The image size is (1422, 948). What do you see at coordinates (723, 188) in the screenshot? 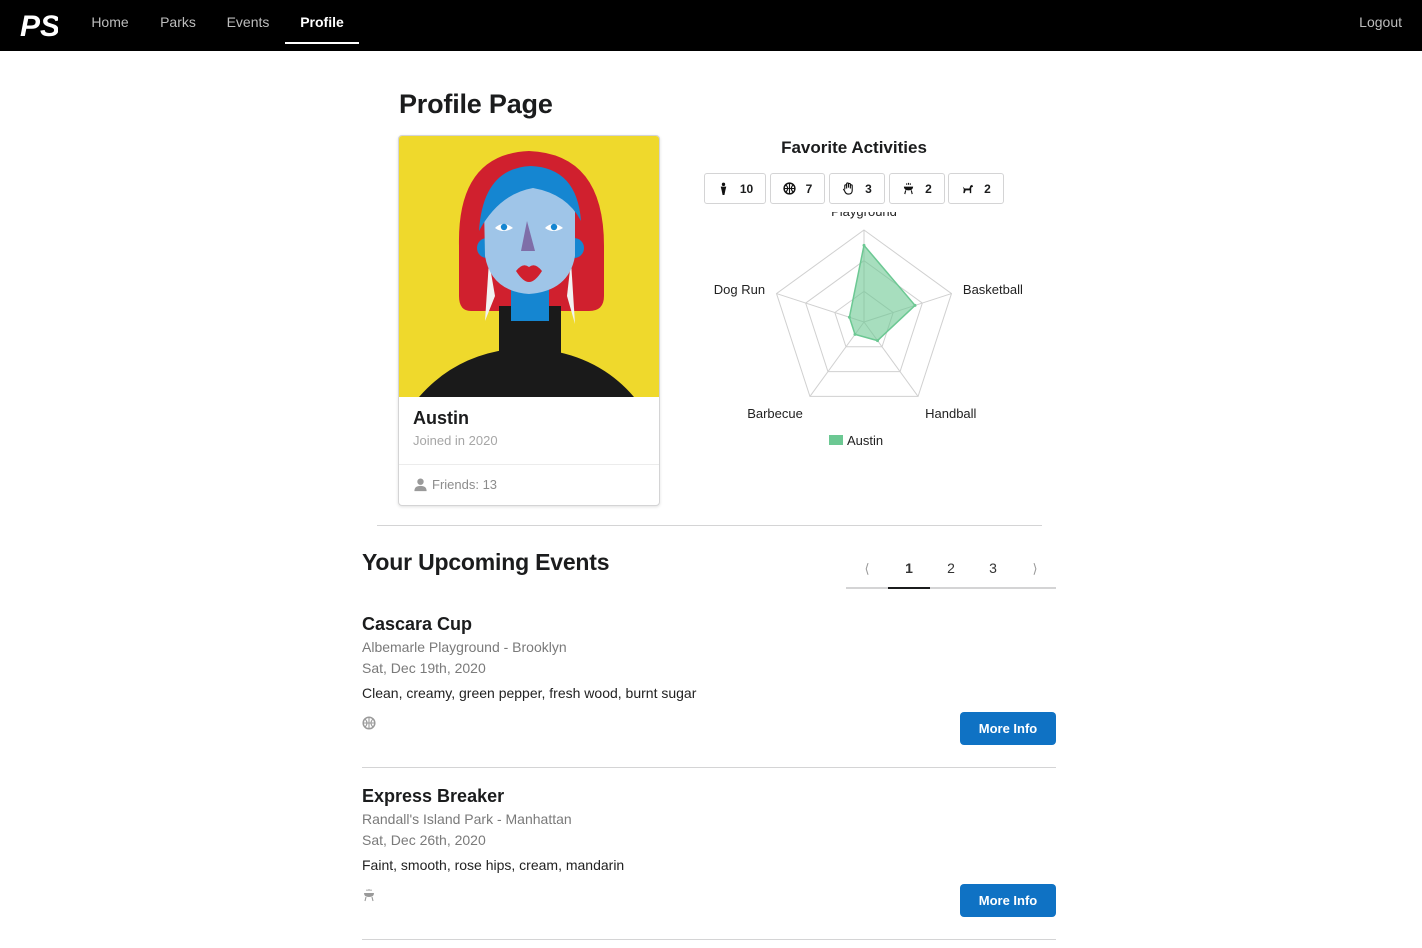
I see `playground-icon` at bounding box center [723, 188].